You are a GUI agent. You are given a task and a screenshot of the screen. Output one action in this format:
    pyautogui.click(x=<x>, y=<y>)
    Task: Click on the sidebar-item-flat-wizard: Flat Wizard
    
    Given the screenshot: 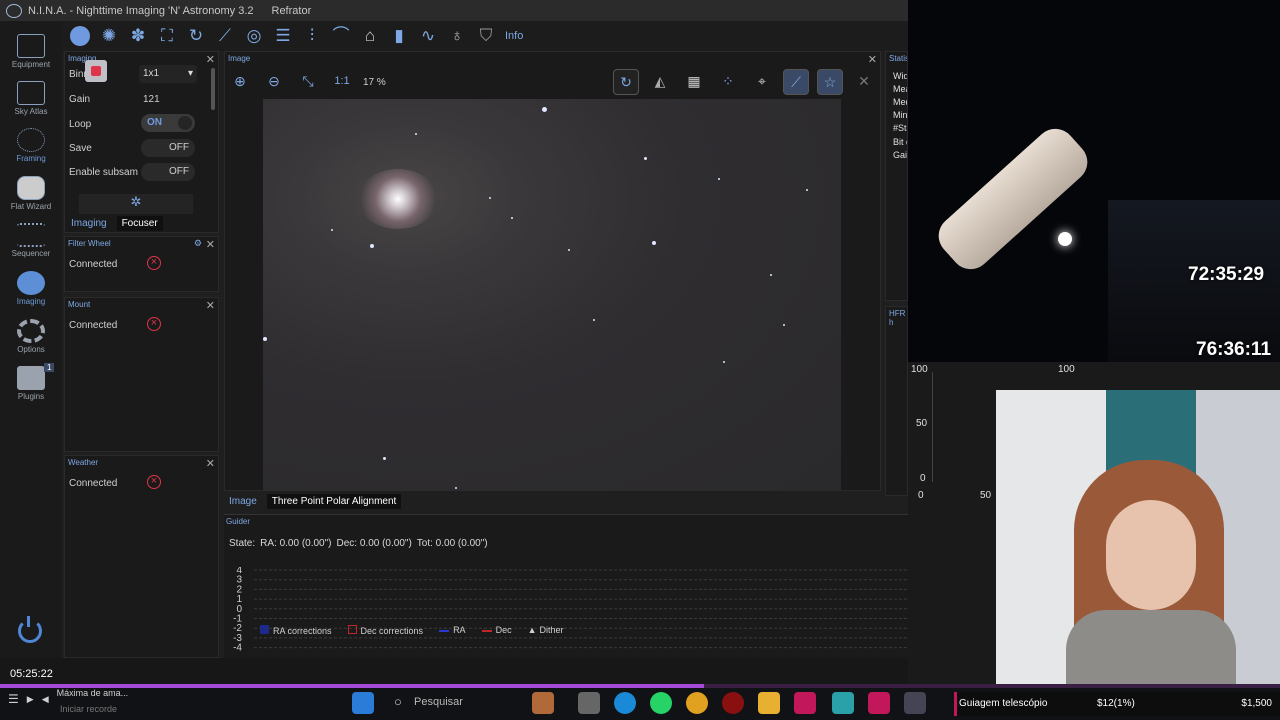 What is the action you would take?
    pyautogui.click(x=31, y=194)
    